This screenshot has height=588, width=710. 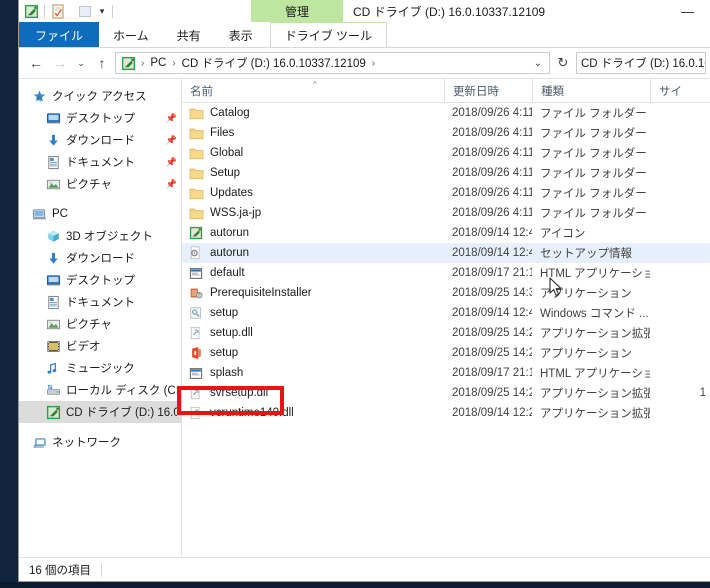 What do you see at coordinates (274, 63) in the screenshot?
I see `breadcrumb-item-cd-drive: CD ドライブ (D:) 16.0.10337.12109` at bounding box center [274, 63].